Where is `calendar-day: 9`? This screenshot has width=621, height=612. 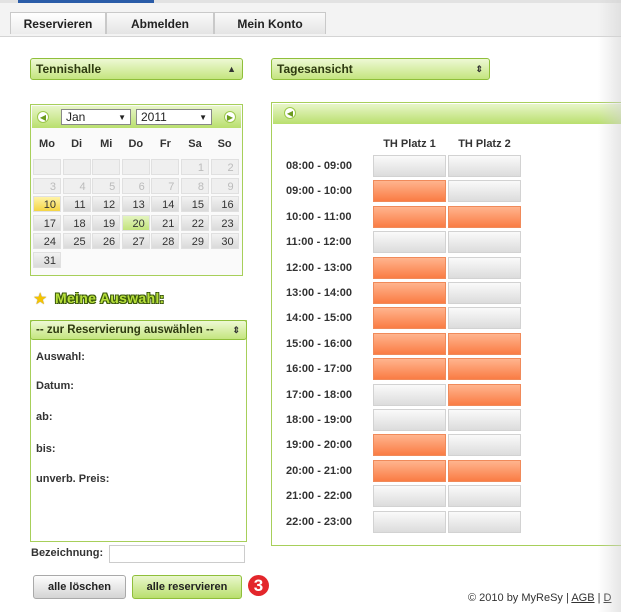 calendar-day: 9 is located at coordinates (224, 185).